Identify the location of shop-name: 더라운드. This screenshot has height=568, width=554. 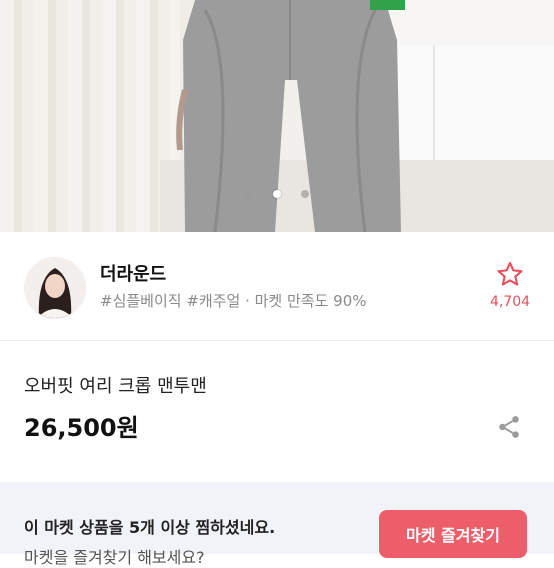
(133, 273).